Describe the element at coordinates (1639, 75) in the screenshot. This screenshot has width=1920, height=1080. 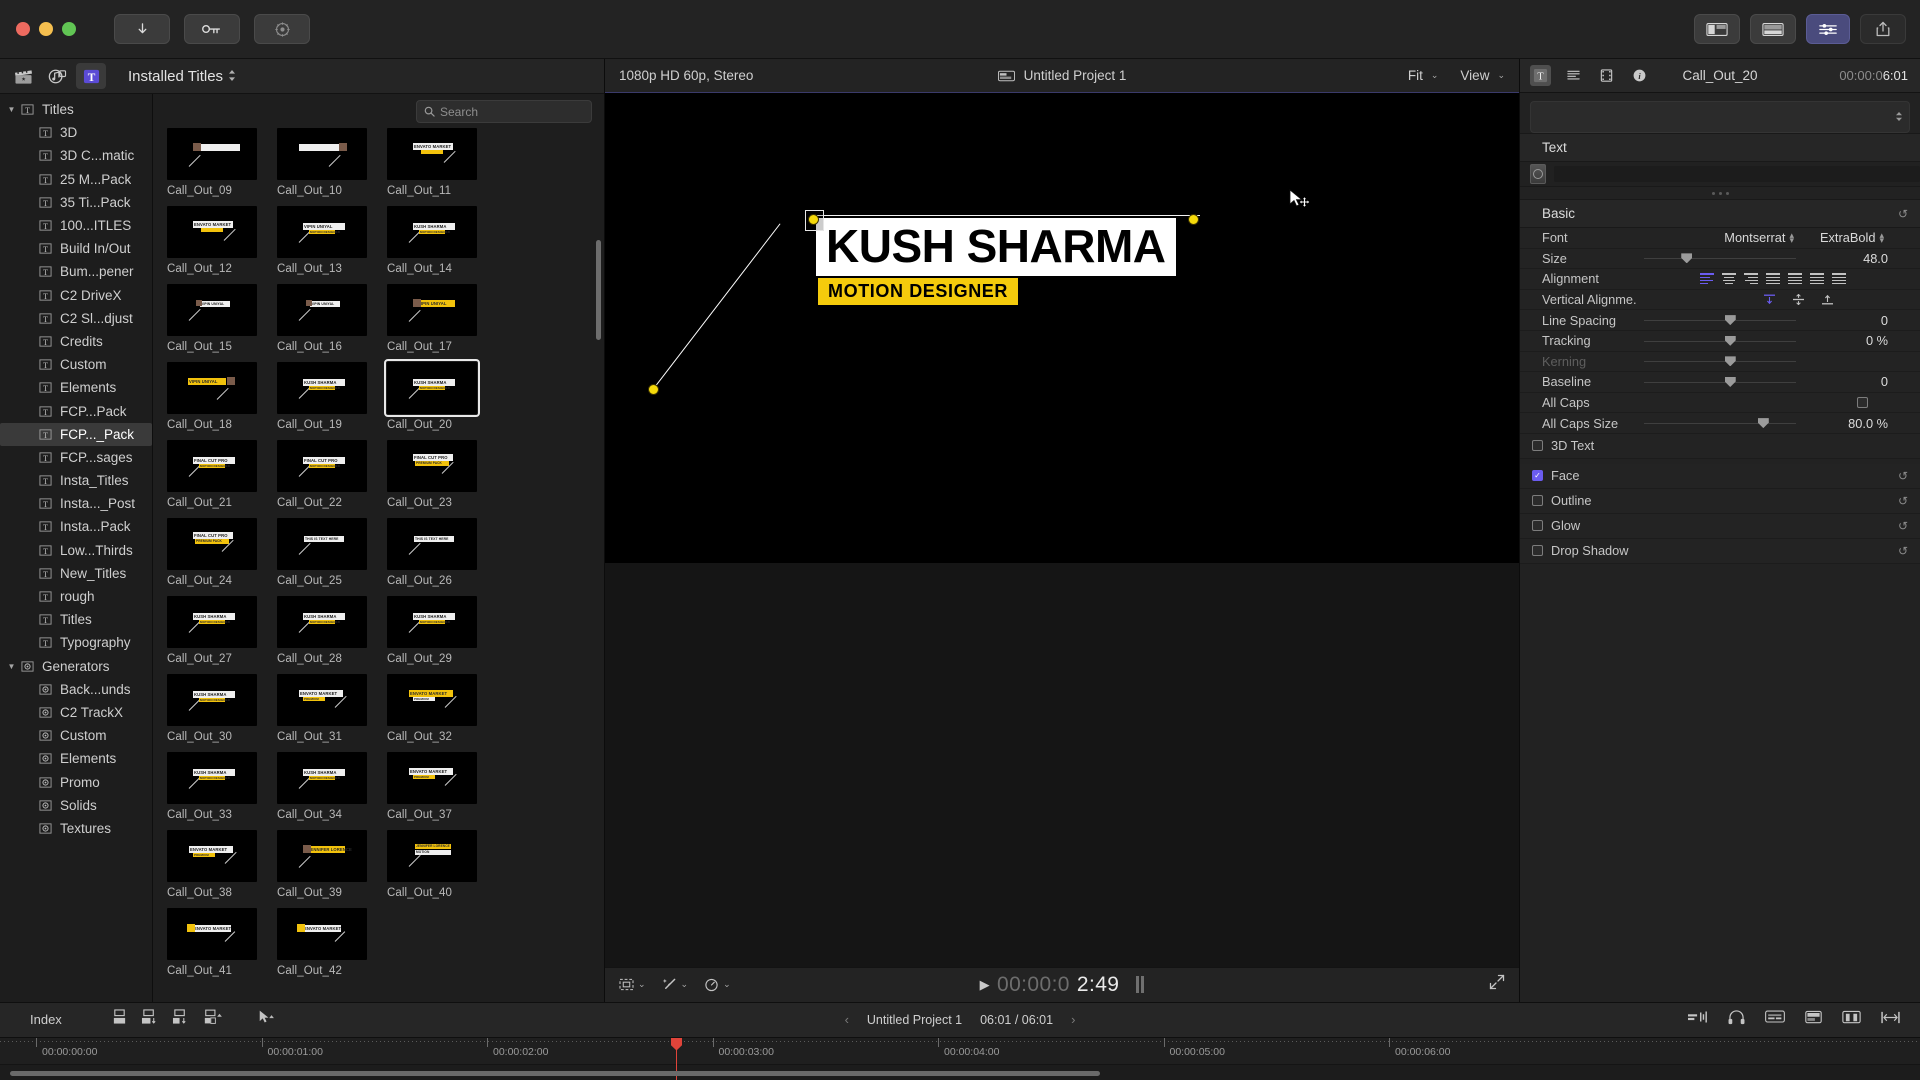
I see `info-inspector-tab: i` at that location.